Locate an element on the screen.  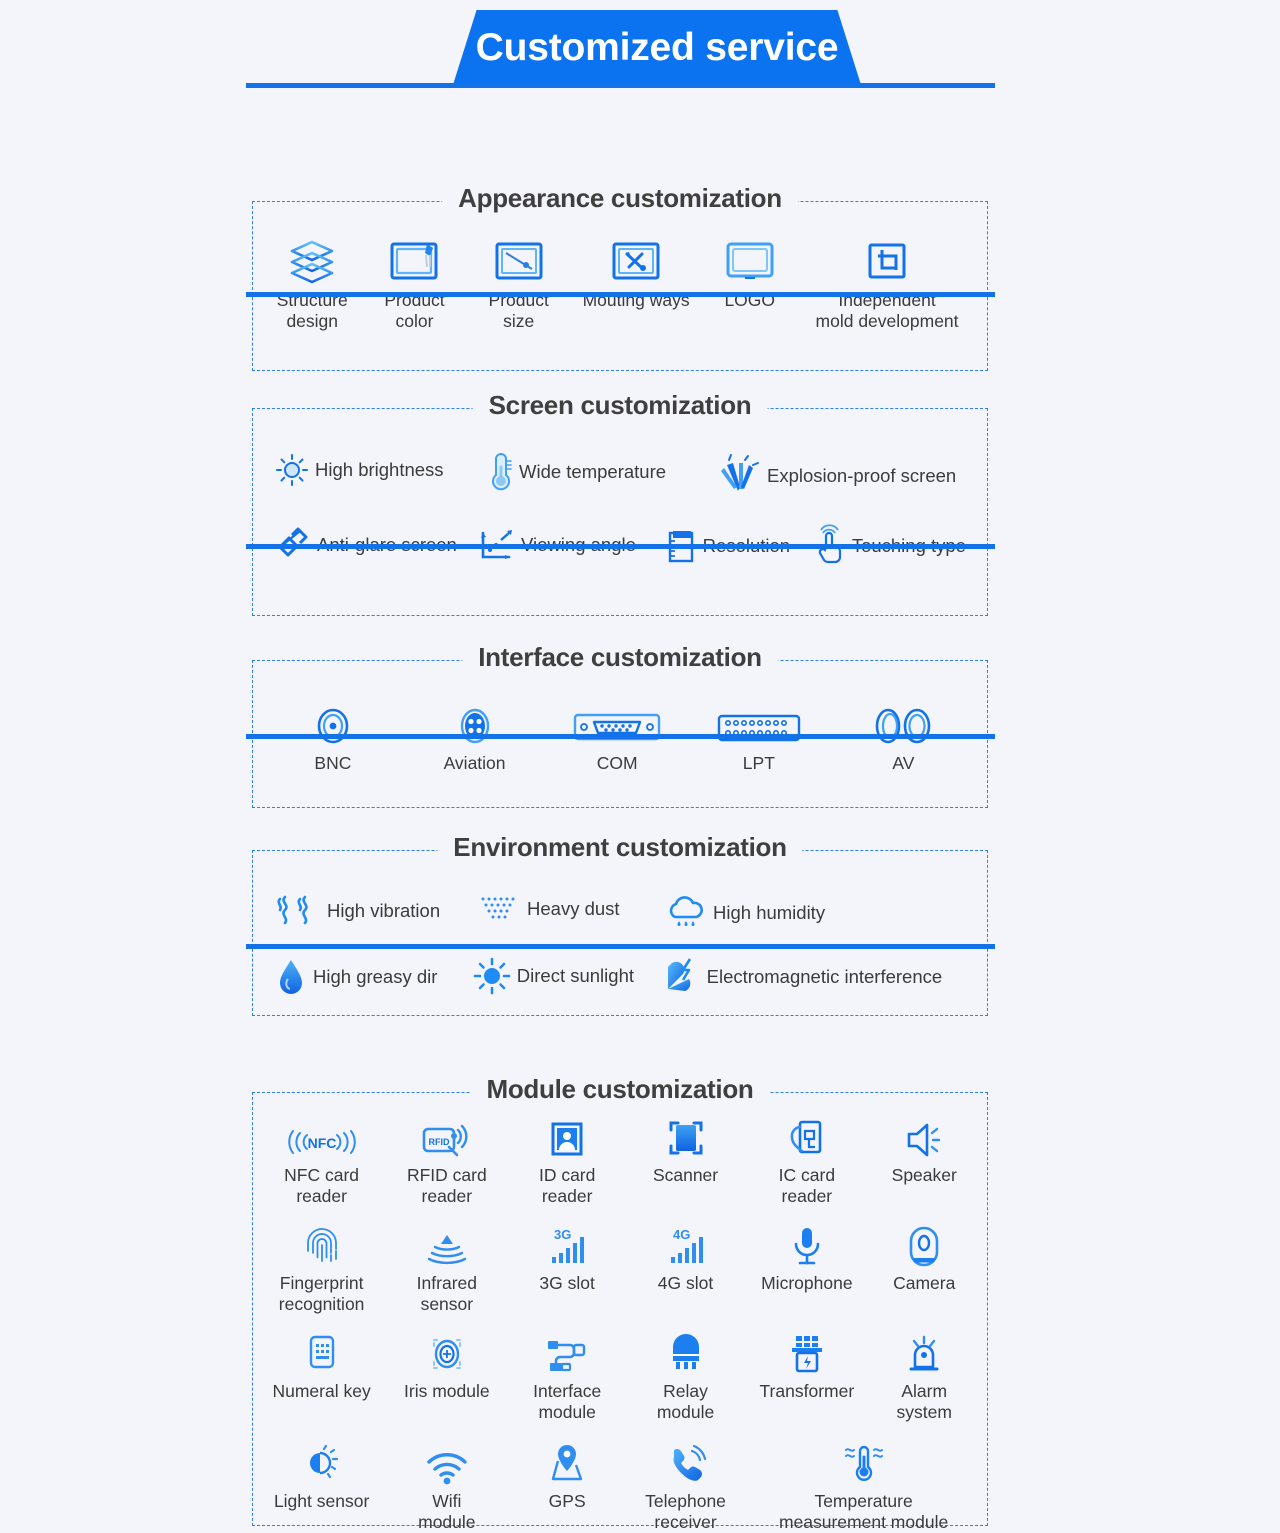
banner: Customized service is located at coordinates (657, 49).